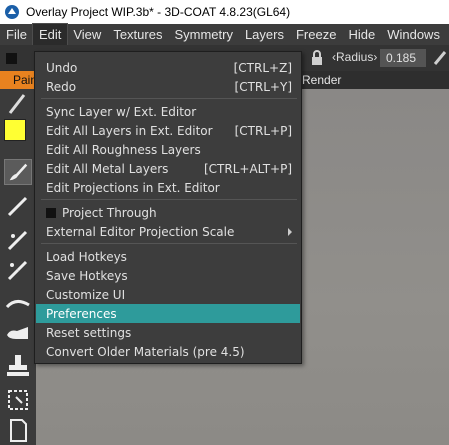  I want to click on menu-item-ext-projection-scale: External Editor Projection Scale, so click(168, 231).